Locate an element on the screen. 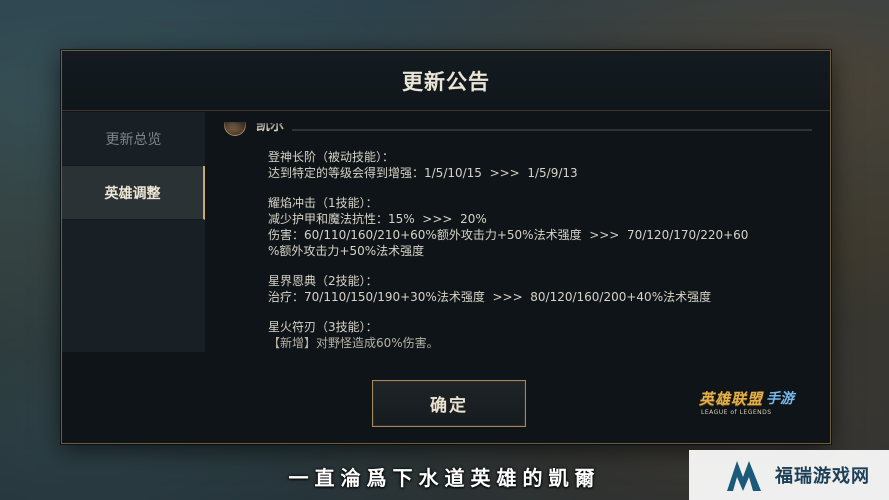 The image size is (889, 500). tab-hero-adjustments: 英雄调整 is located at coordinates (133, 193).